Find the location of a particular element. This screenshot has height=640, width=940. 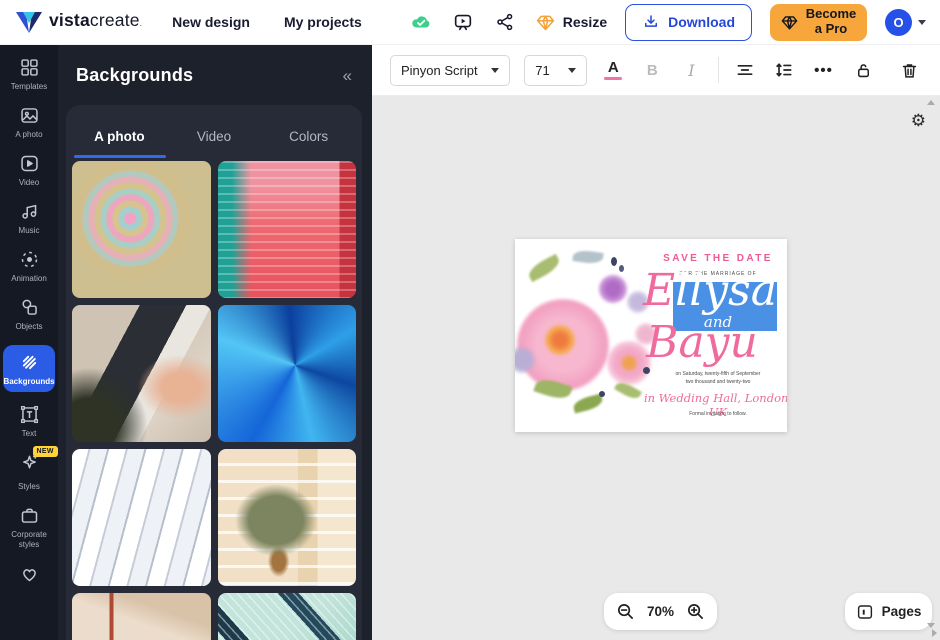

scrollbar-down-arrow is located at coordinates (931, 625).